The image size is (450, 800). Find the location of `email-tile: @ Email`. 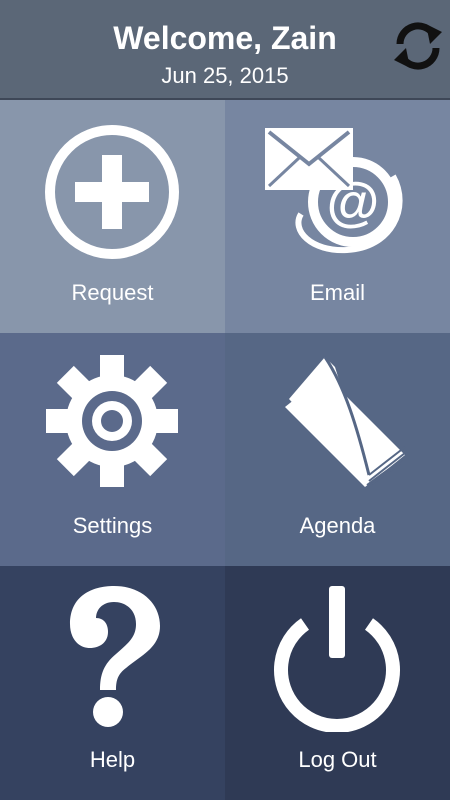

email-tile: @ Email is located at coordinates (337, 216).